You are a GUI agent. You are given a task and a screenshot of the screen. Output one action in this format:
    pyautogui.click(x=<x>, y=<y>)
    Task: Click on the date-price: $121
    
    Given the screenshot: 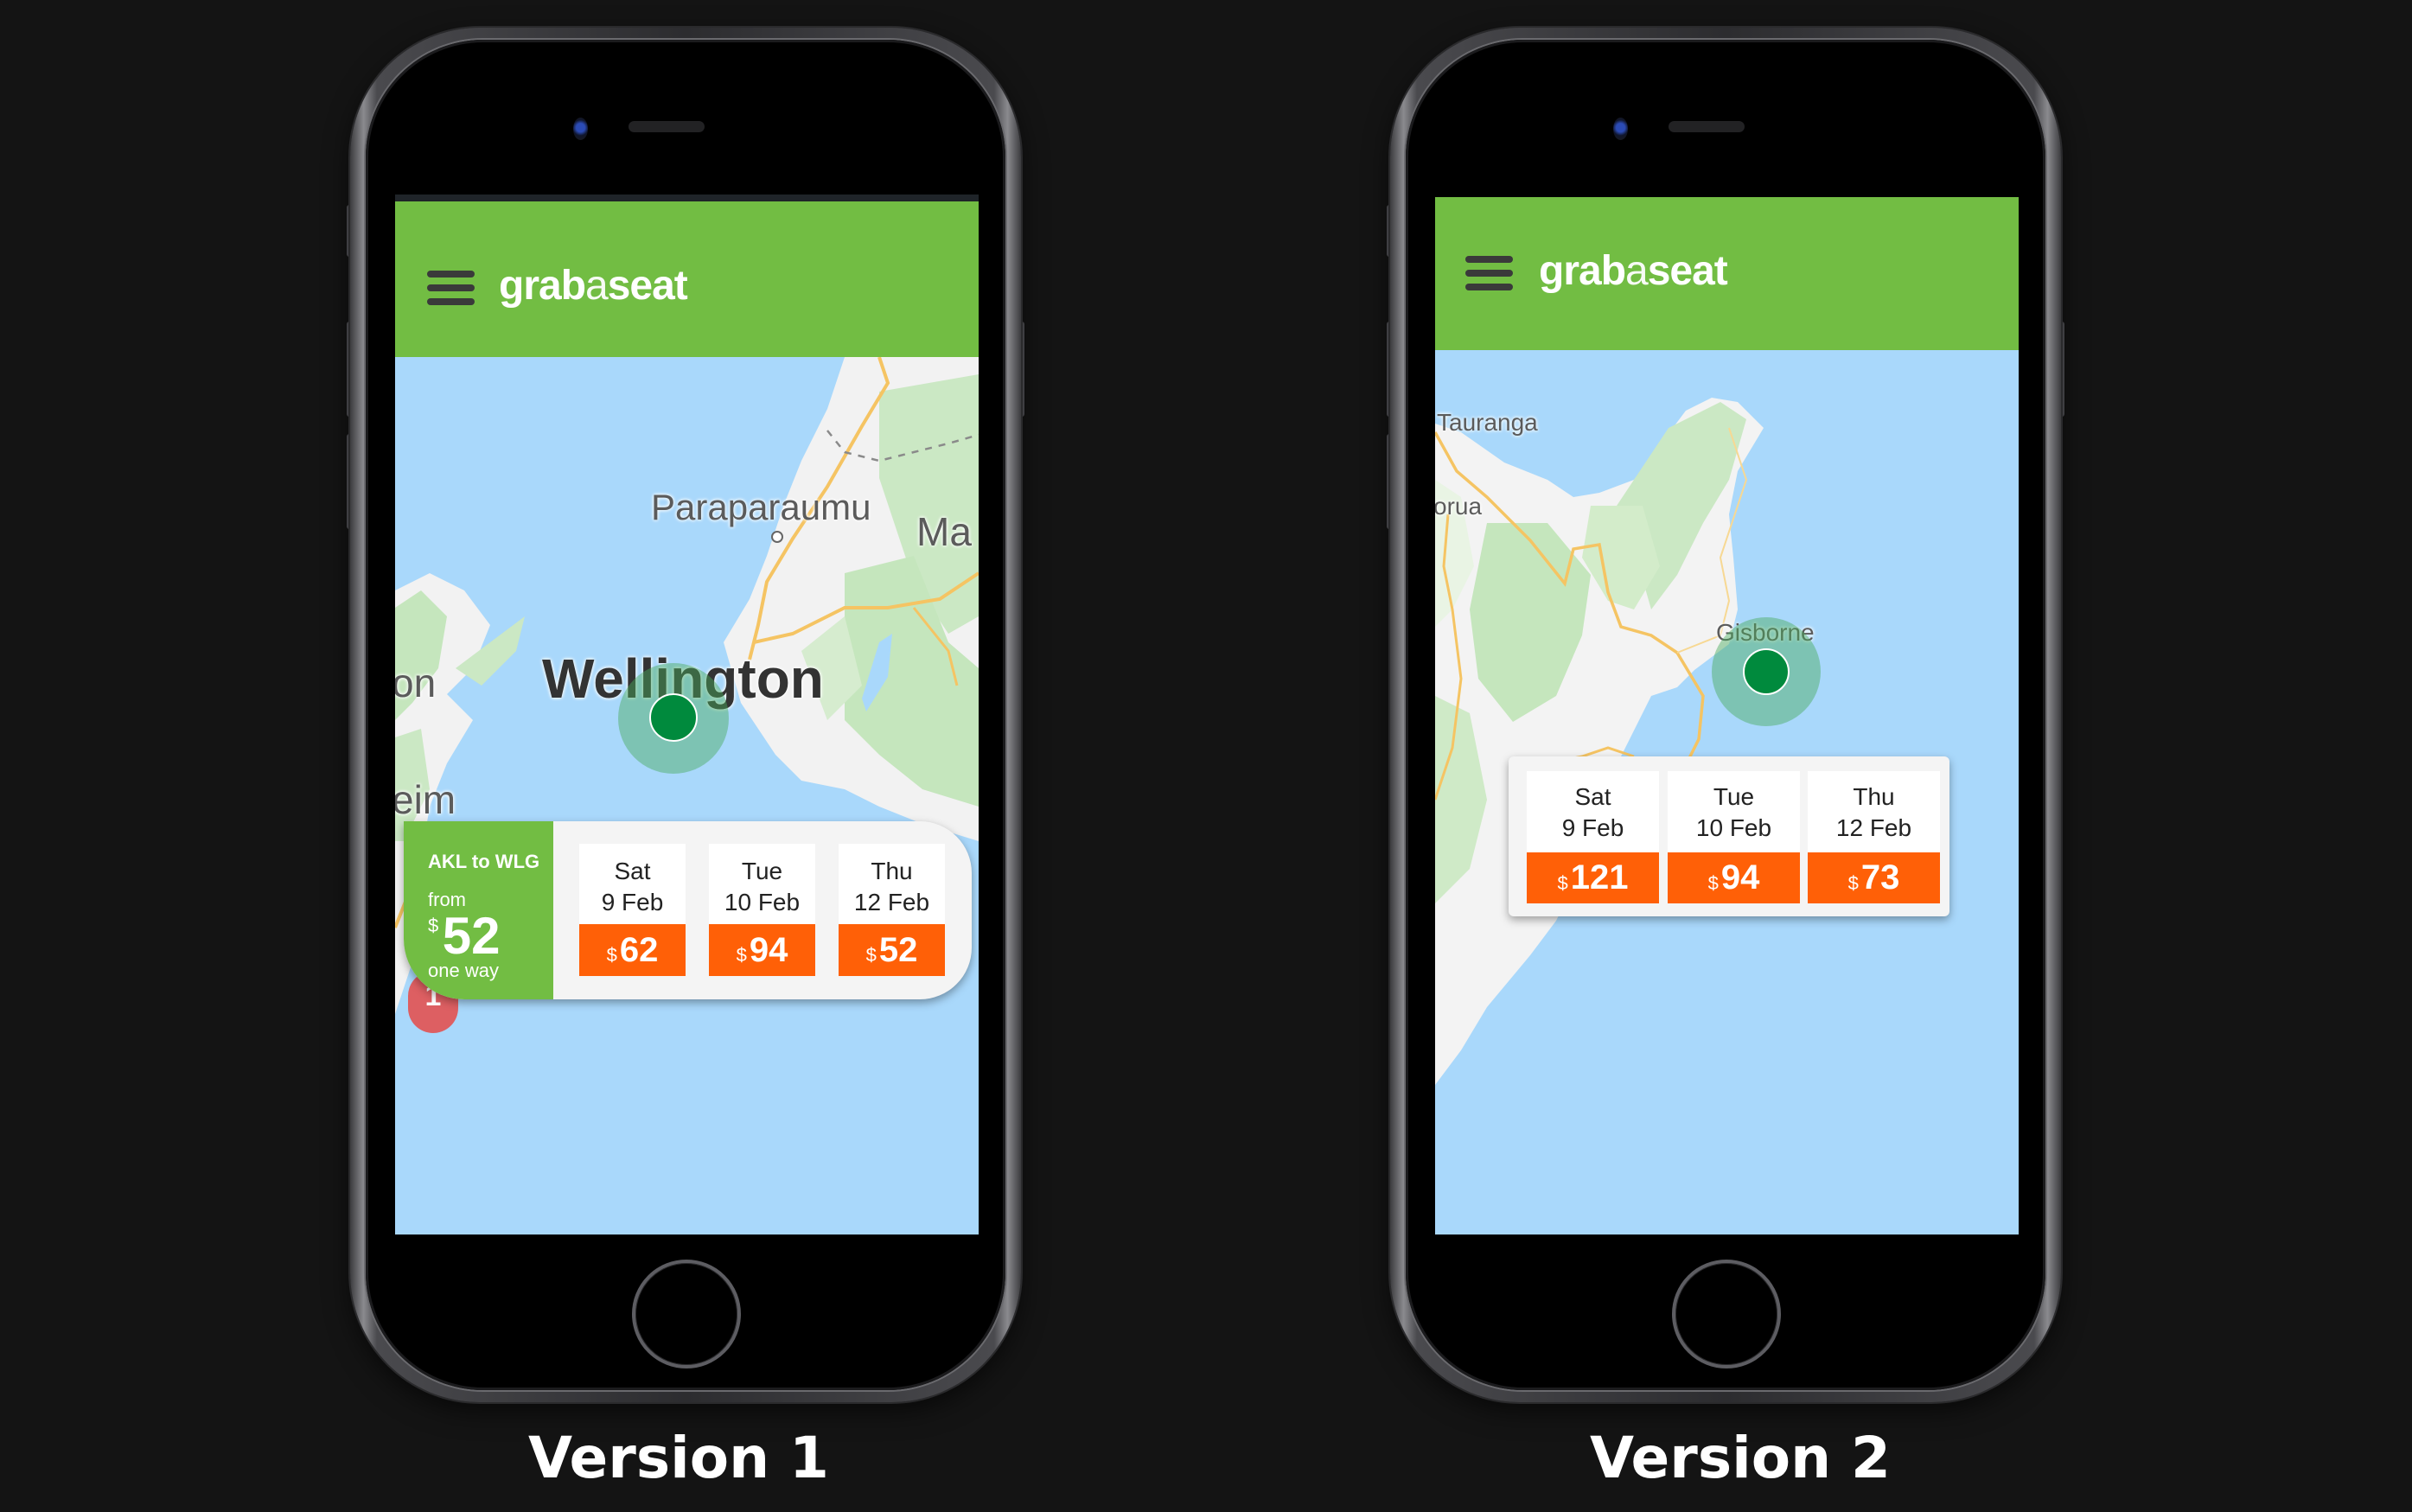 What is the action you would take?
    pyautogui.click(x=1593, y=878)
    